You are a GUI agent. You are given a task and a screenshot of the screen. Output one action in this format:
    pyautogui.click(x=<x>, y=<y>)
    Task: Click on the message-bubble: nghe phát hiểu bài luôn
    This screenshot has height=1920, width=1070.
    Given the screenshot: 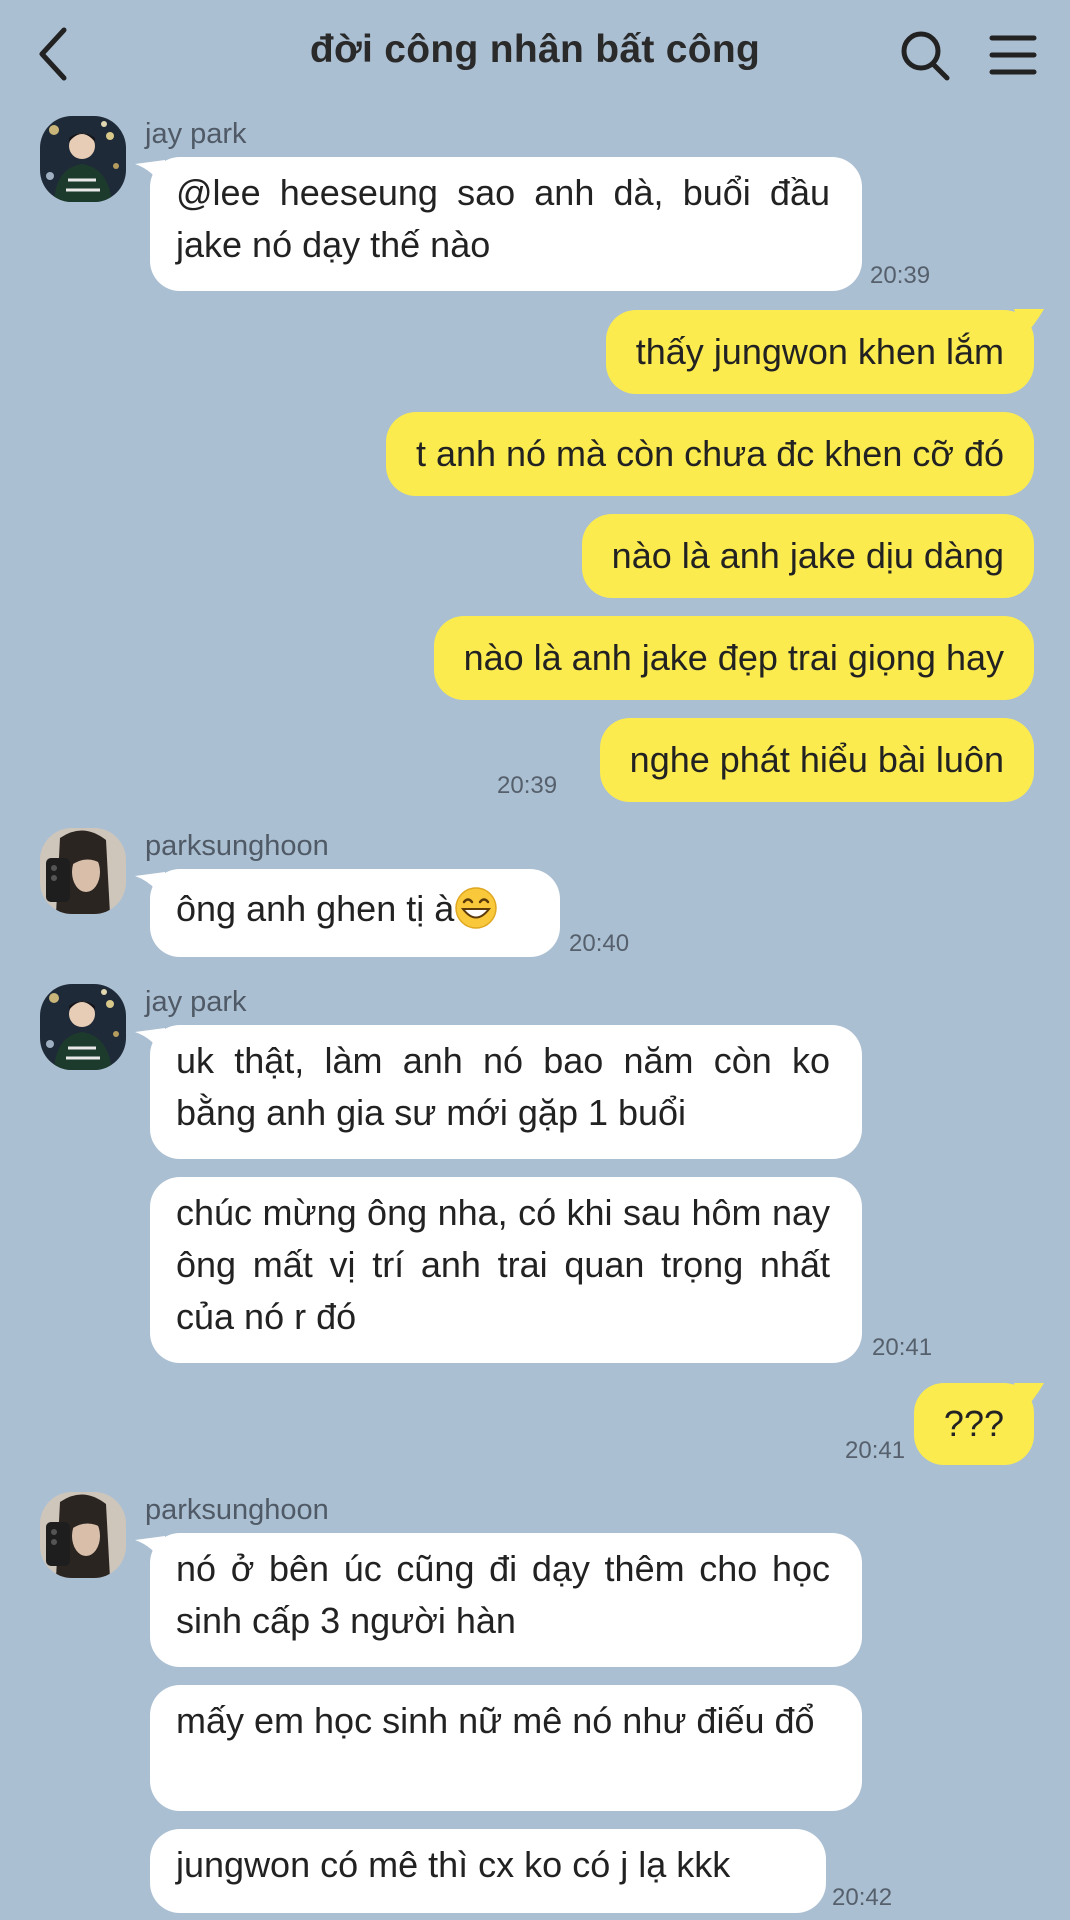 What is the action you would take?
    pyautogui.click(x=816, y=760)
    